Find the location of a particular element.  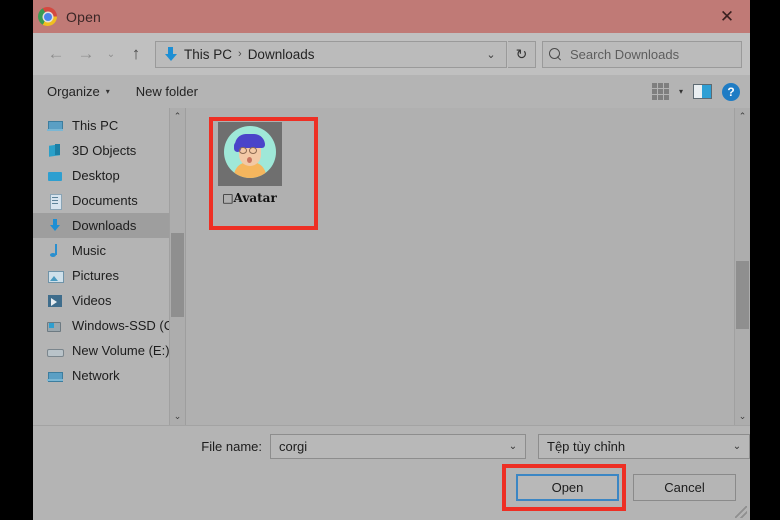

sidebar-item-desktop: Desktop is located at coordinates (109, 175).